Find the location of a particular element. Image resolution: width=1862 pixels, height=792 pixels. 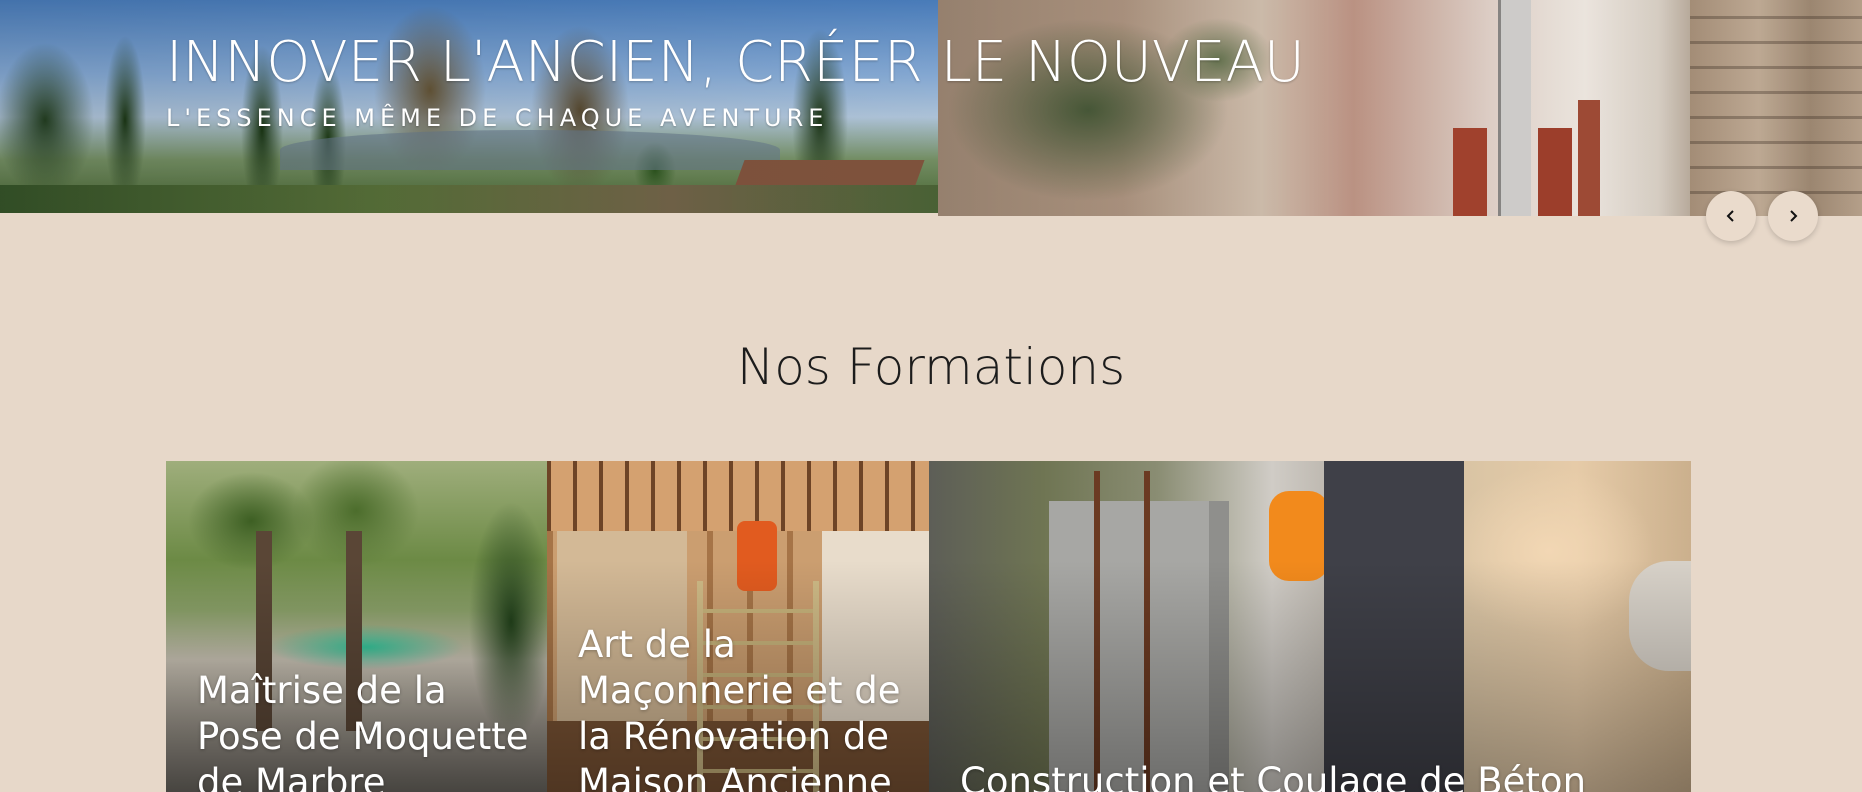

slider-next-button is located at coordinates (1793, 216).